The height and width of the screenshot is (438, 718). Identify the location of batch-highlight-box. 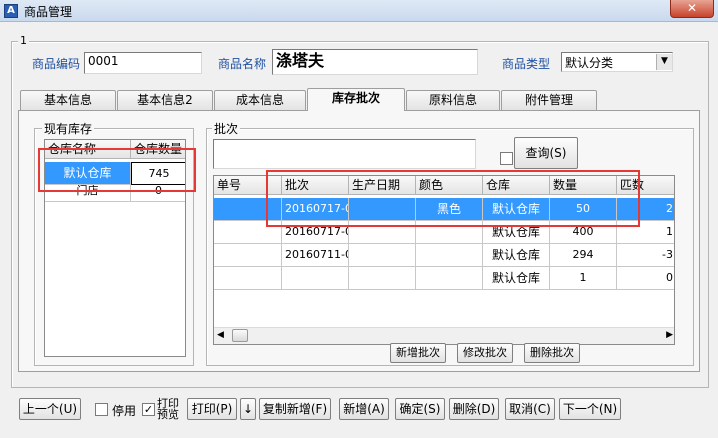
(453, 198).